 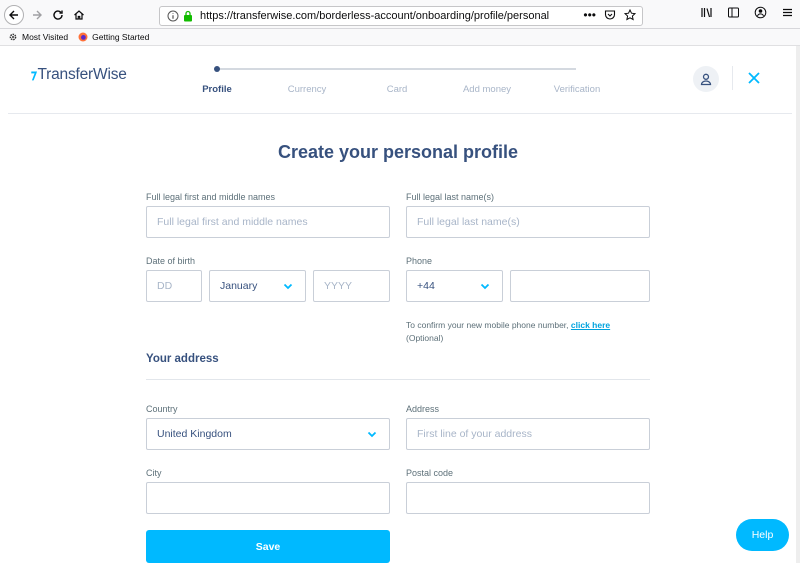 What do you see at coordinates (162, 409) in the screenshot?
I see `country-label: Country` at bounding box center [162, 409].